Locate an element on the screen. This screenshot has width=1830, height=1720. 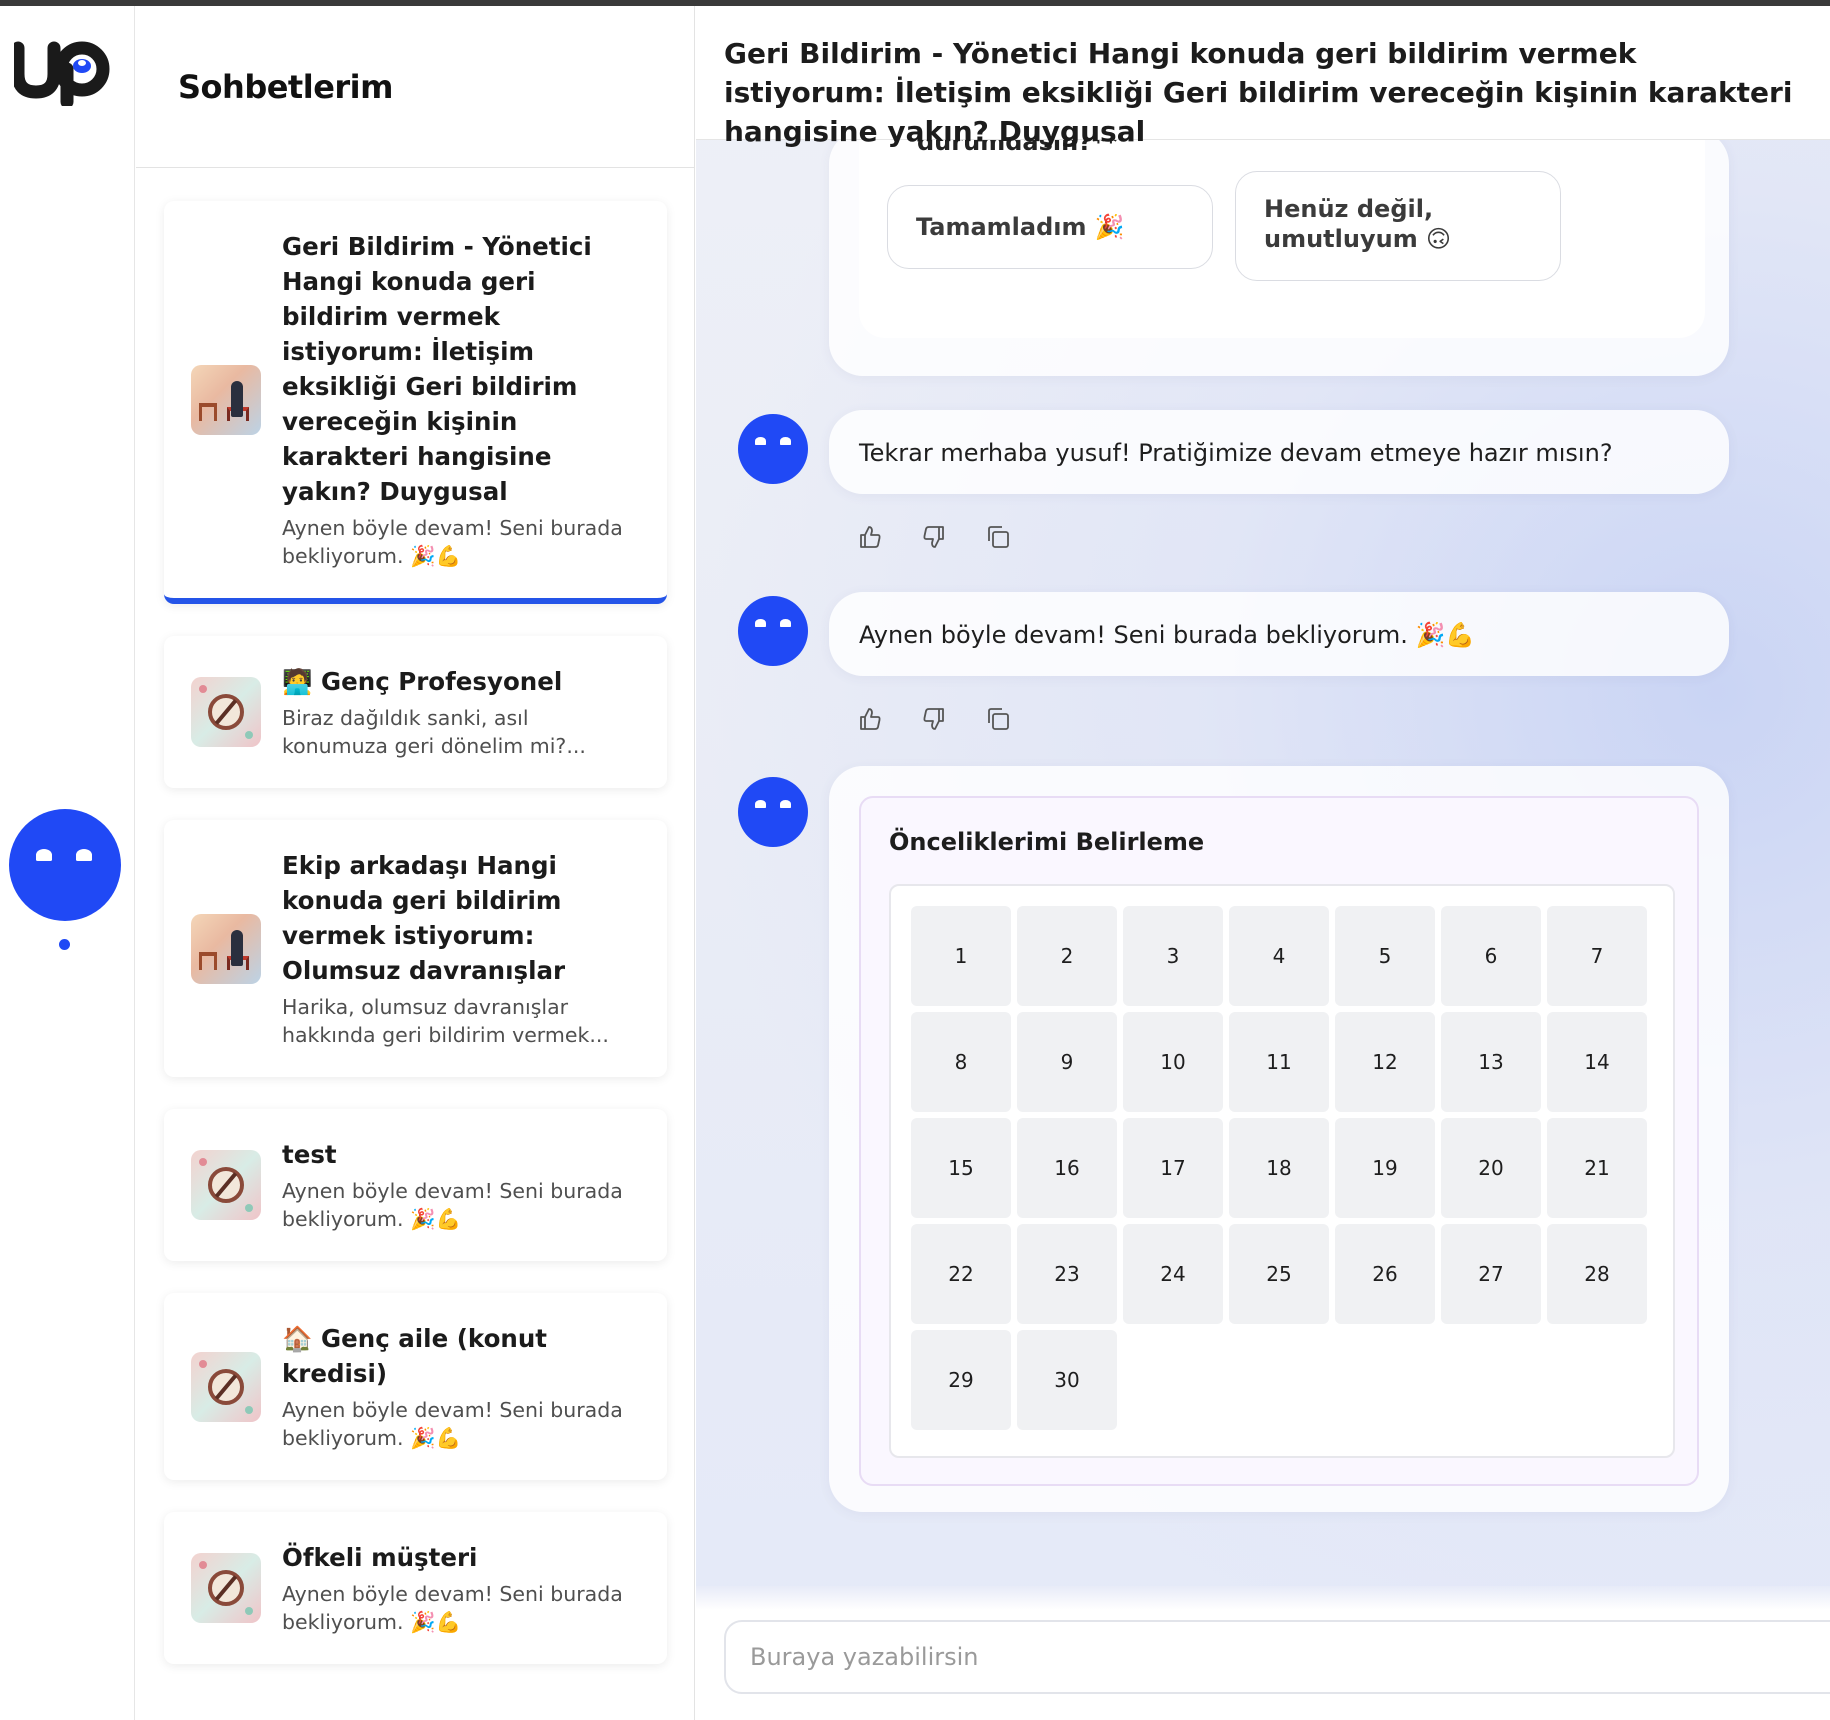
calendar-day: 12 is located at coordinates (1385, 1062).